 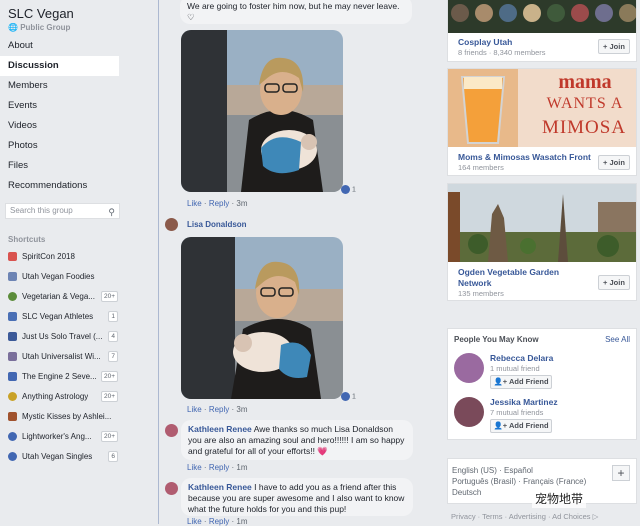 What do you see at coordinates (496, 339) in the screenshot?
I see `pymk-heading: People You May Know` at bounding box center [496, 339].